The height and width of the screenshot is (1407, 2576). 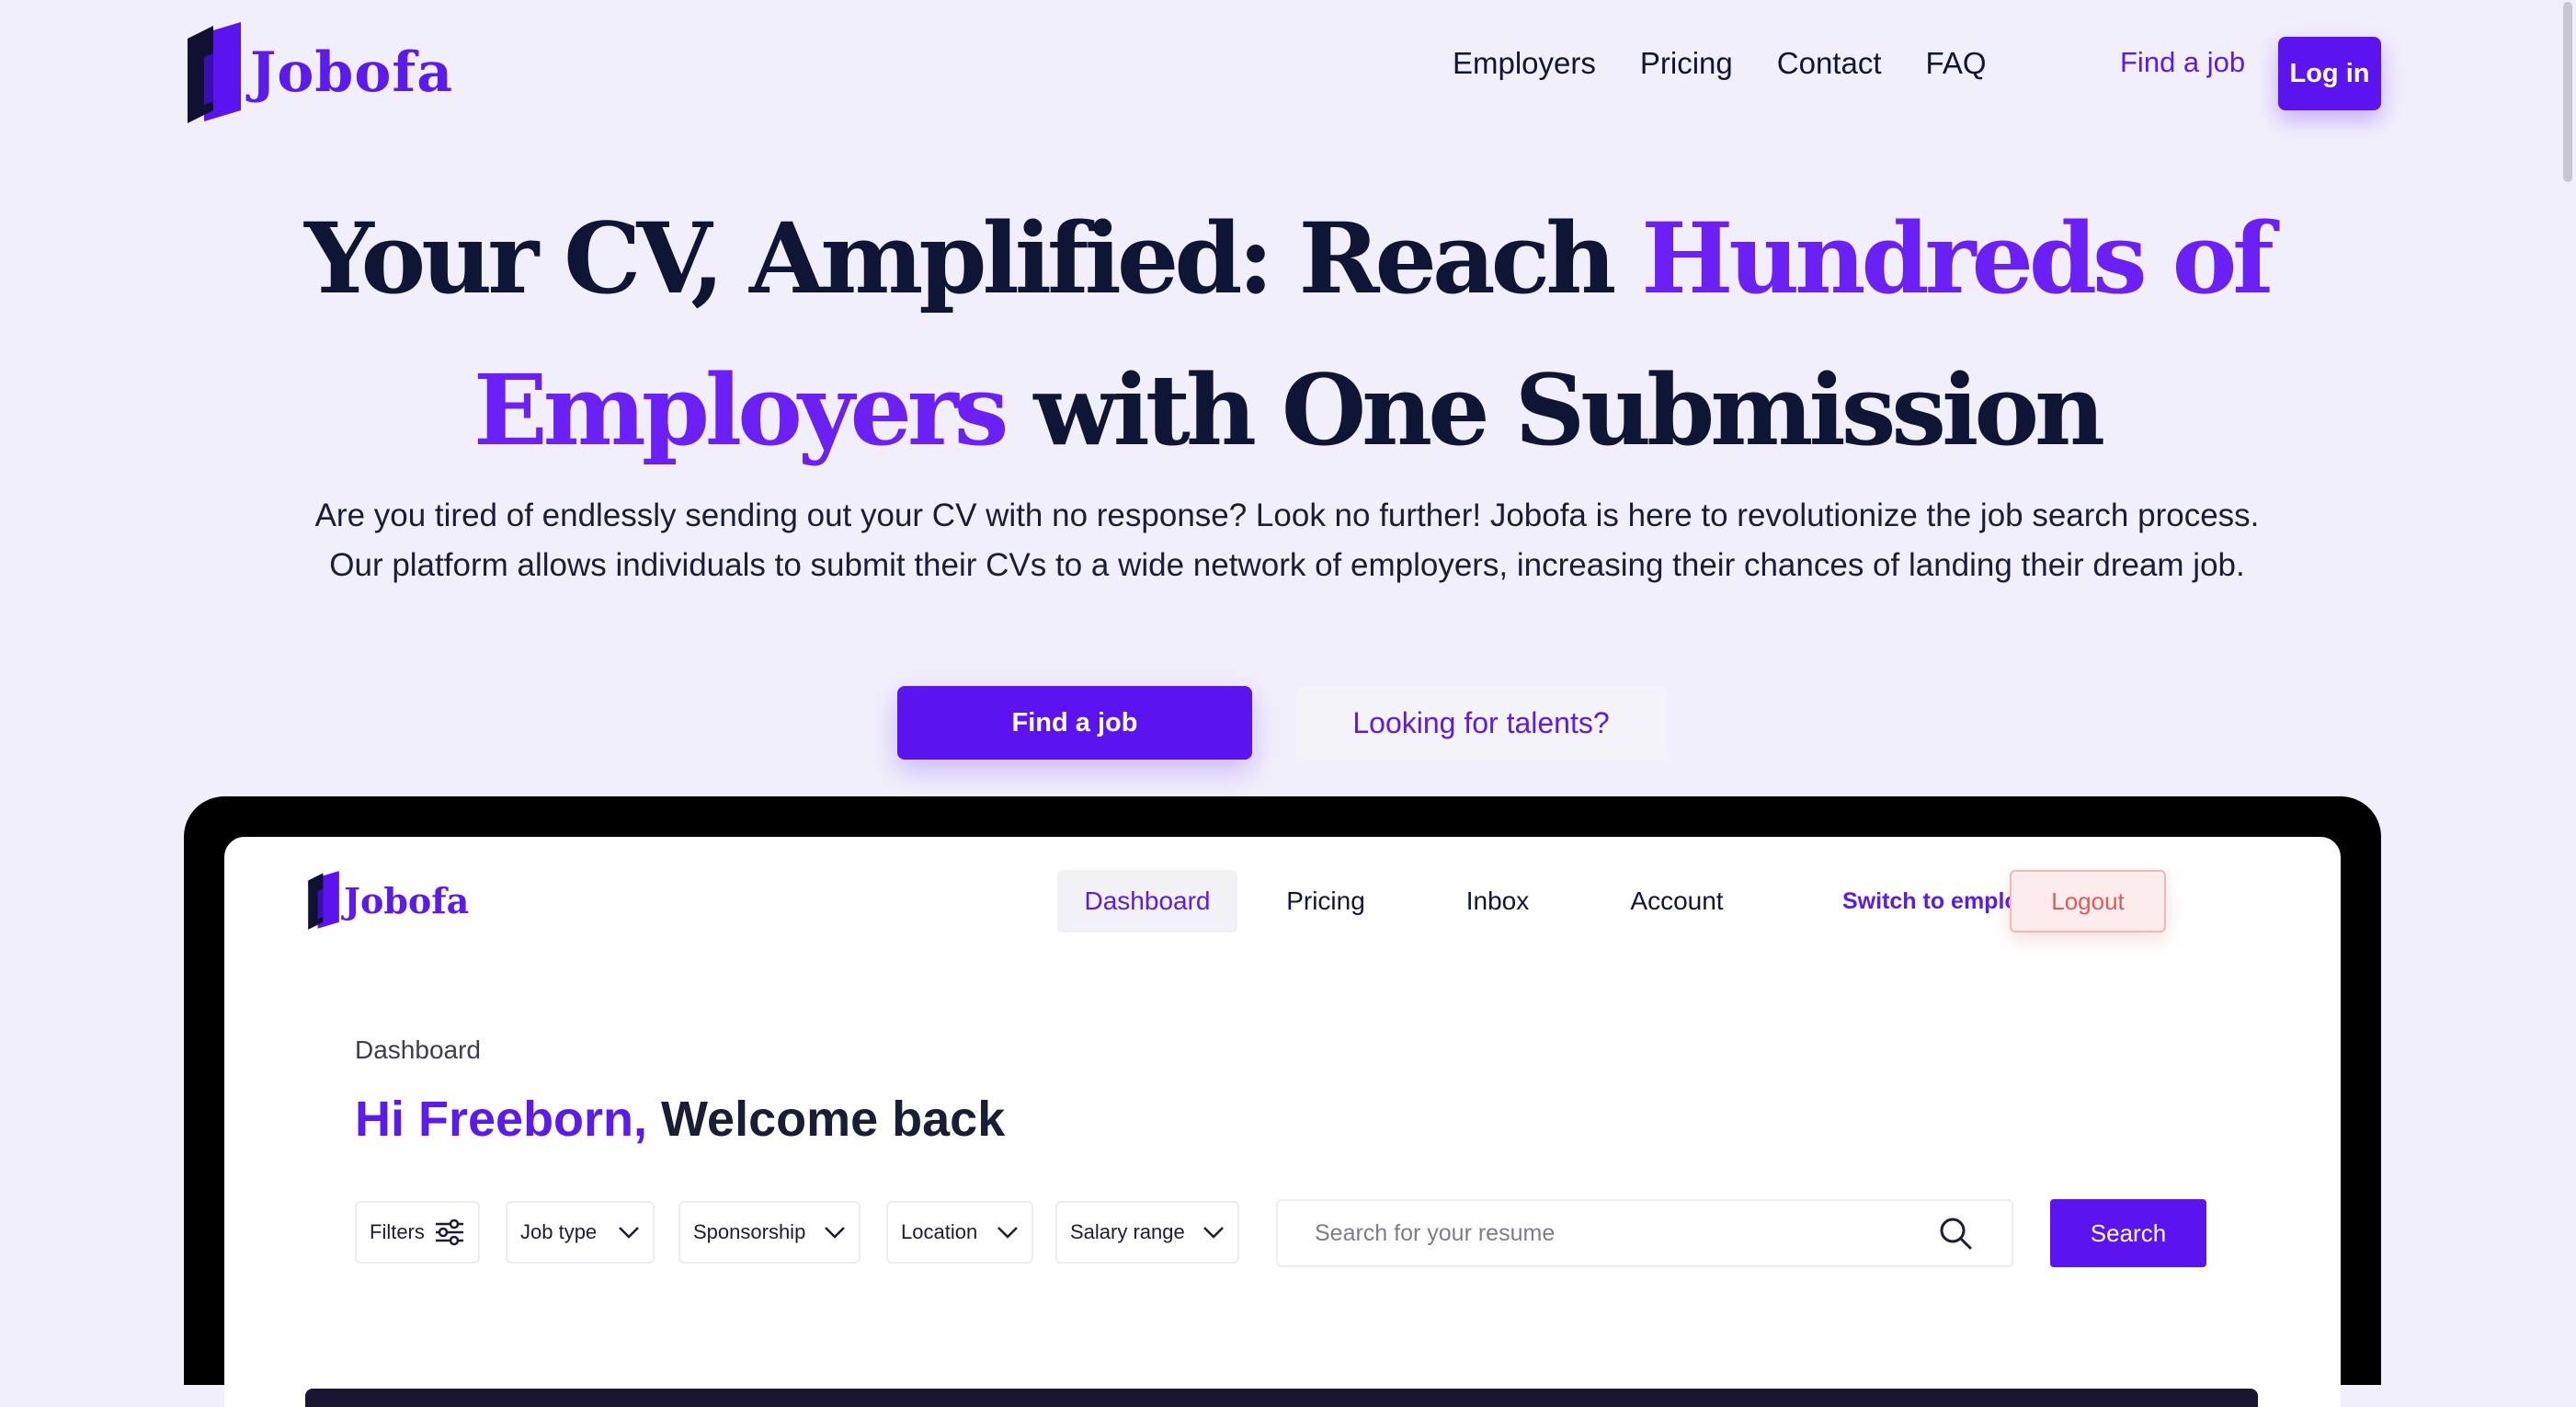 I want to click on sponsorship-label: Sponsorship, so click(x=749, y=1231).